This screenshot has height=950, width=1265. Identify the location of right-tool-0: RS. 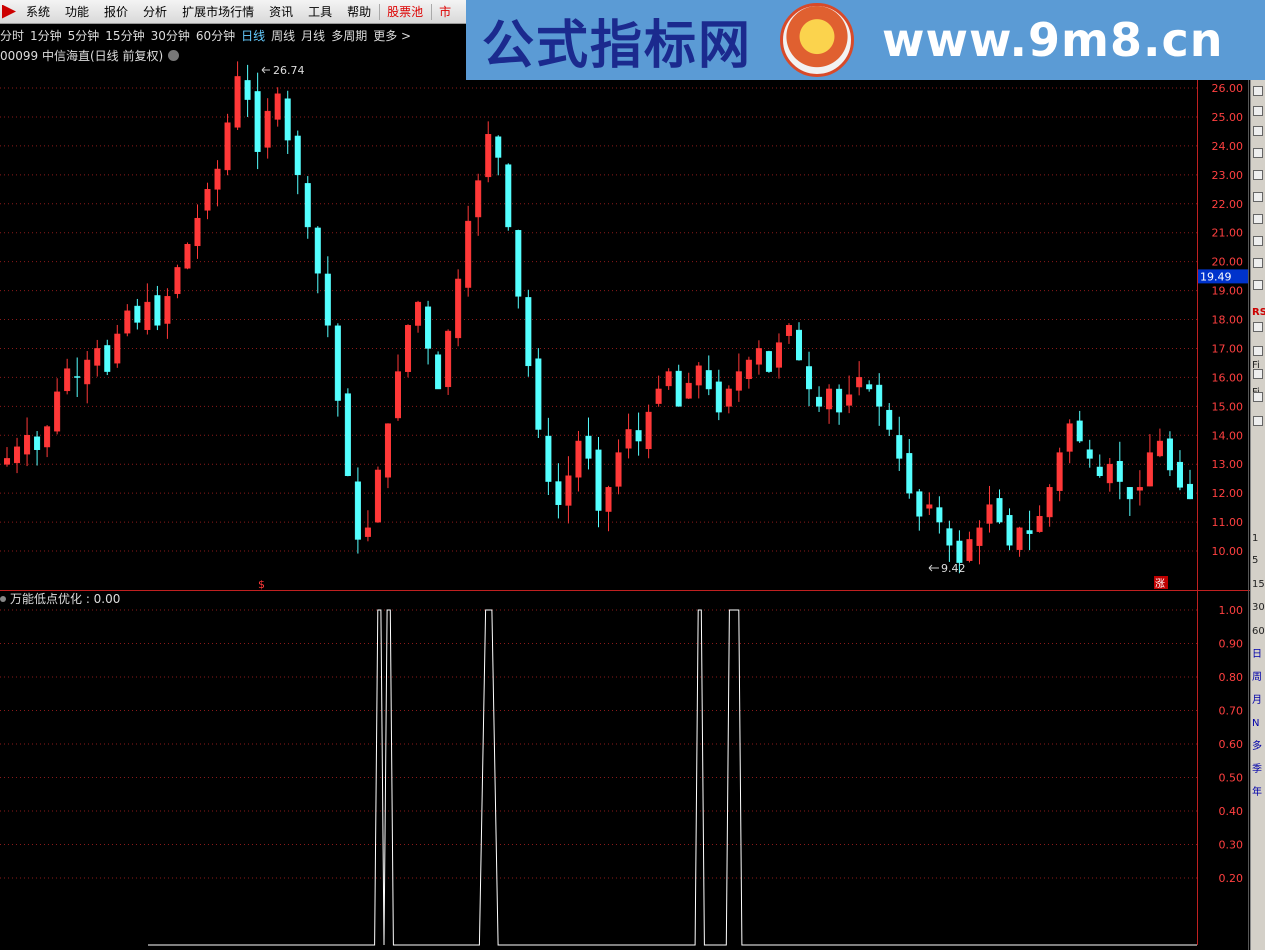
(1258, 312).